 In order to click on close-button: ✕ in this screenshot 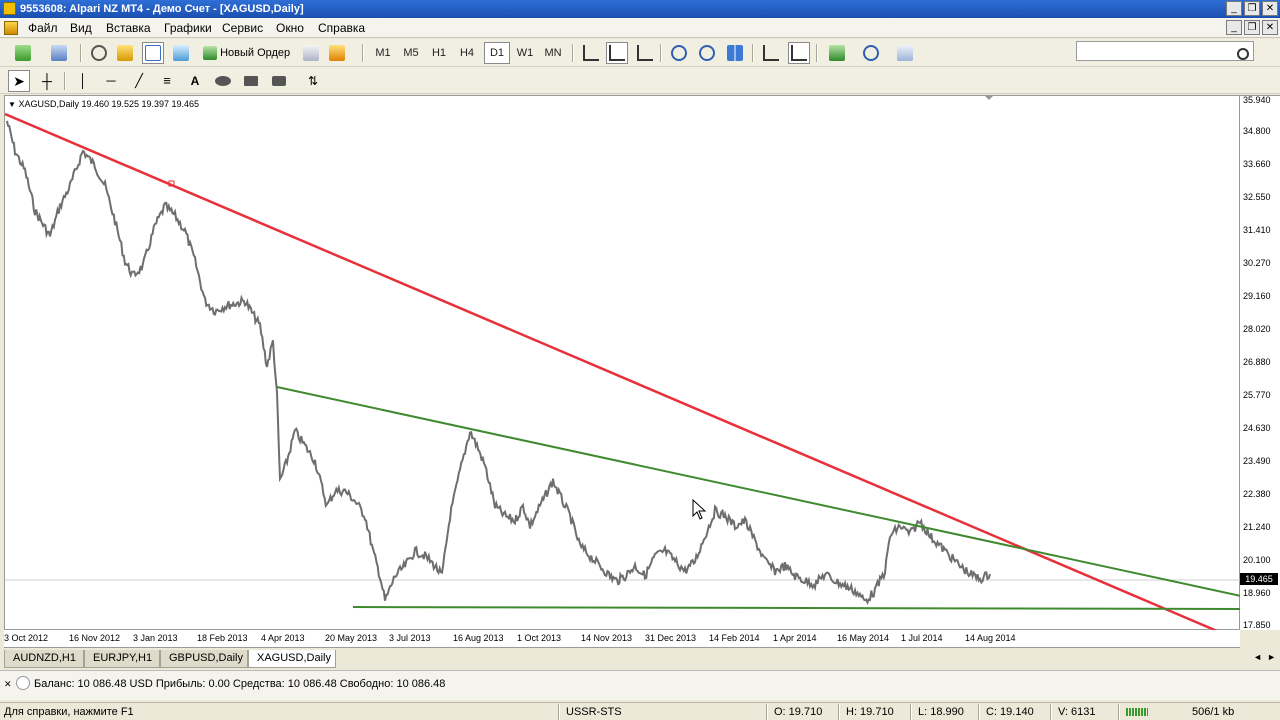, I will do `click(1270, 8)`.